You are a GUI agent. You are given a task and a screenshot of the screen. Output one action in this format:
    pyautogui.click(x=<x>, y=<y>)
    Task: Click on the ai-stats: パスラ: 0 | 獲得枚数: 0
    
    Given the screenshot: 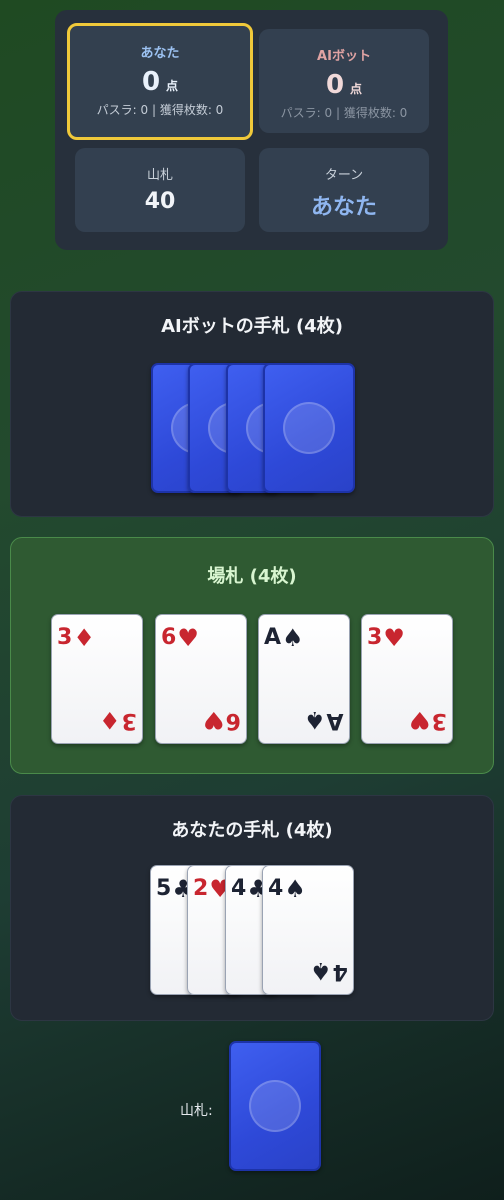 What is the action you would take?
    pyautogui.click(x=344, y=113)
    